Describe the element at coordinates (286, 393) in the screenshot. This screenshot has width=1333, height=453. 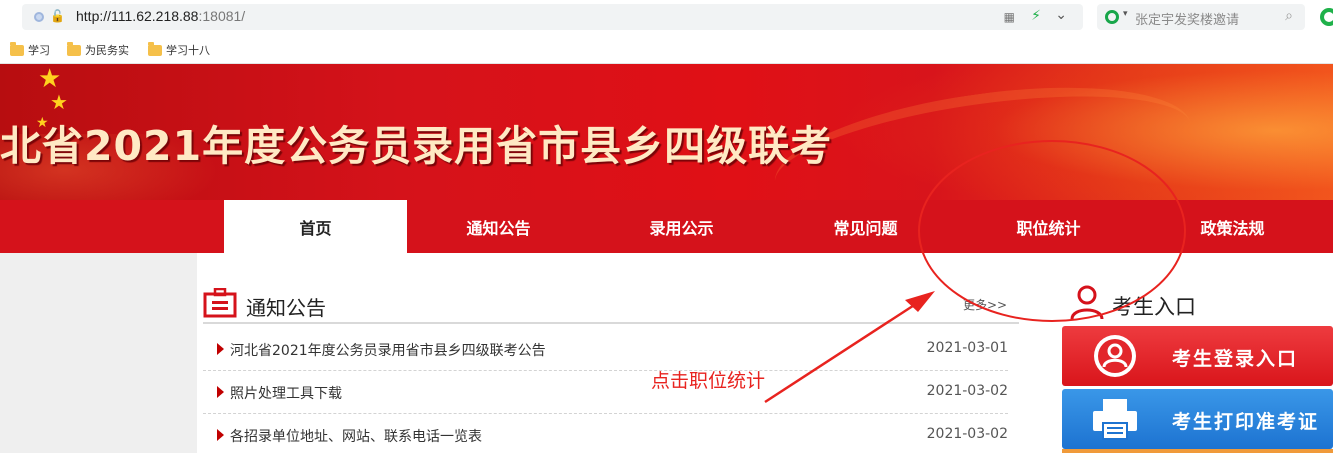
I see `notice-link: 照片处理工具下载` at that location.